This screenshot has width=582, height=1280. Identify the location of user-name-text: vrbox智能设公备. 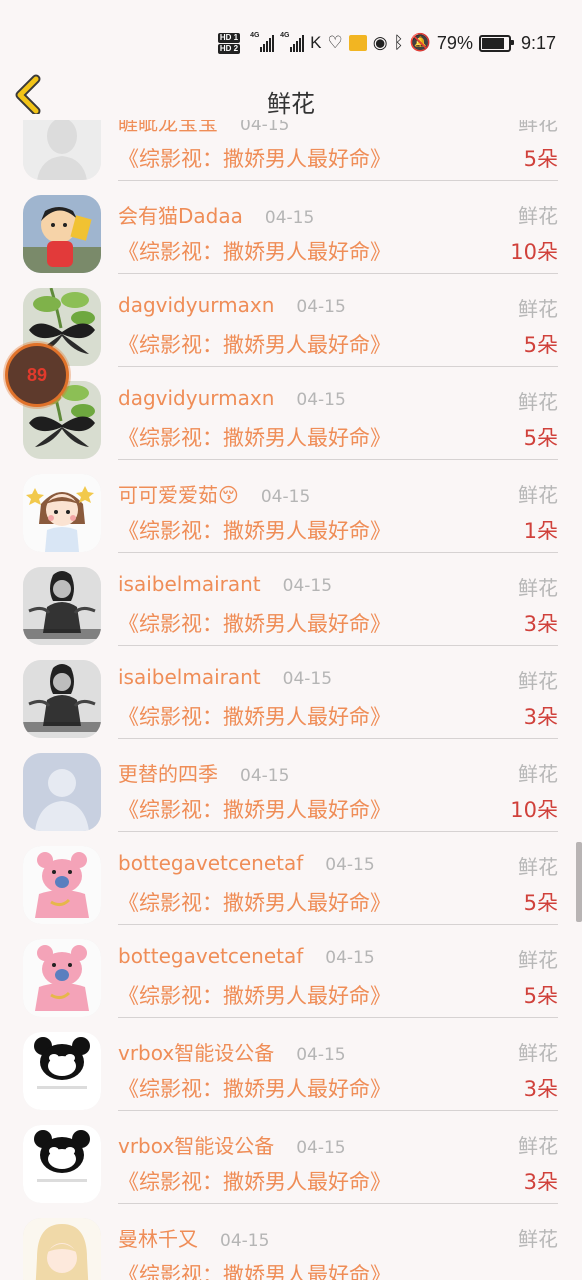
(196, 1053).